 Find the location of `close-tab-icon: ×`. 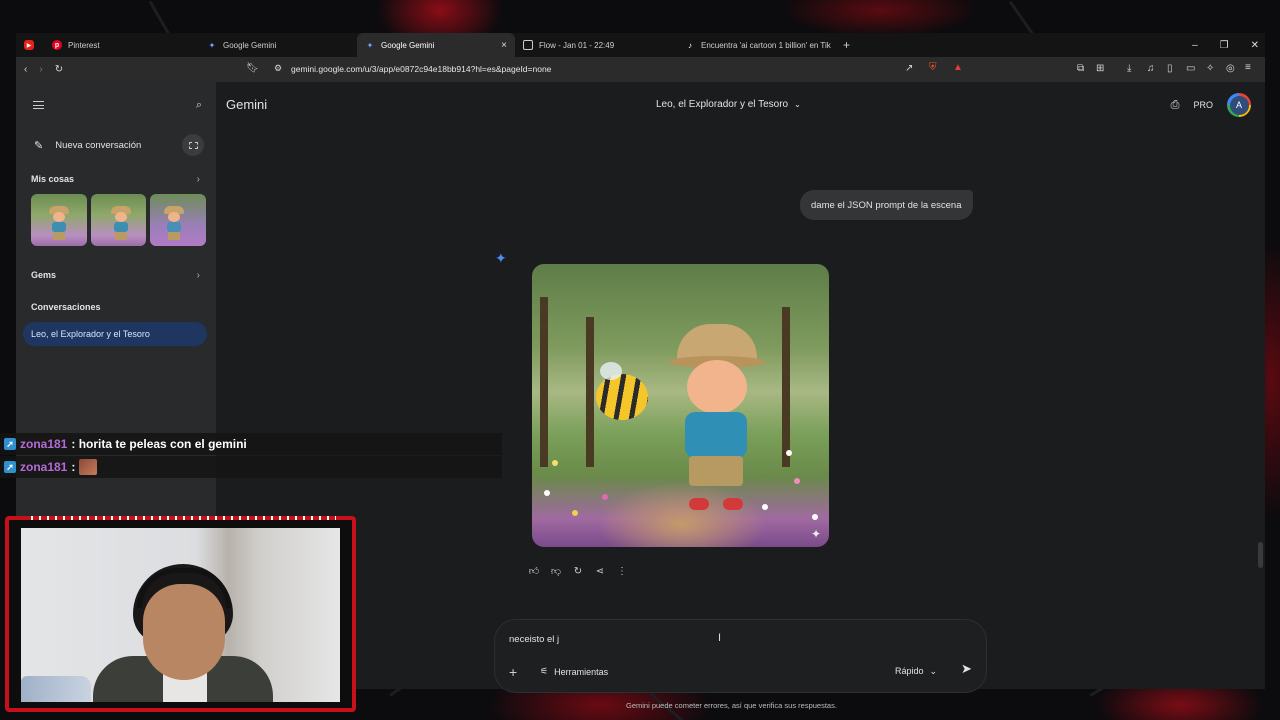

close-tab-icon: × is located at coordinates (504, 45).